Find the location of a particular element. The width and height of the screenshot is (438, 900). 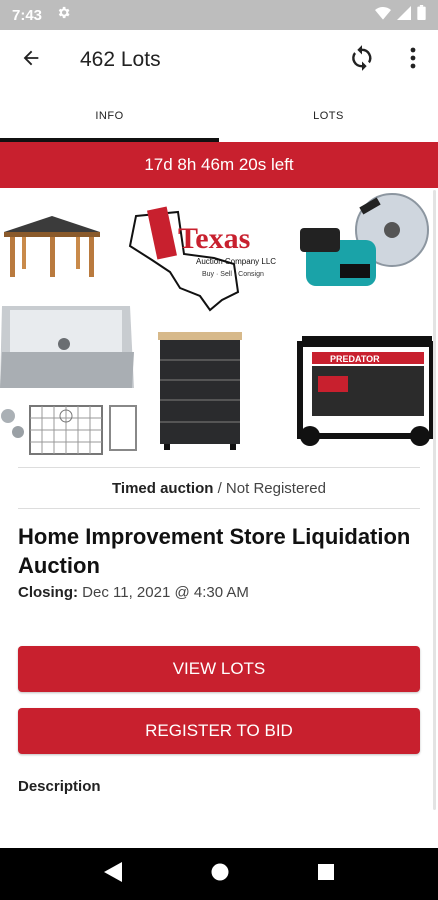

generator-brand: PREDATOR is located at coordinates (355, 359).